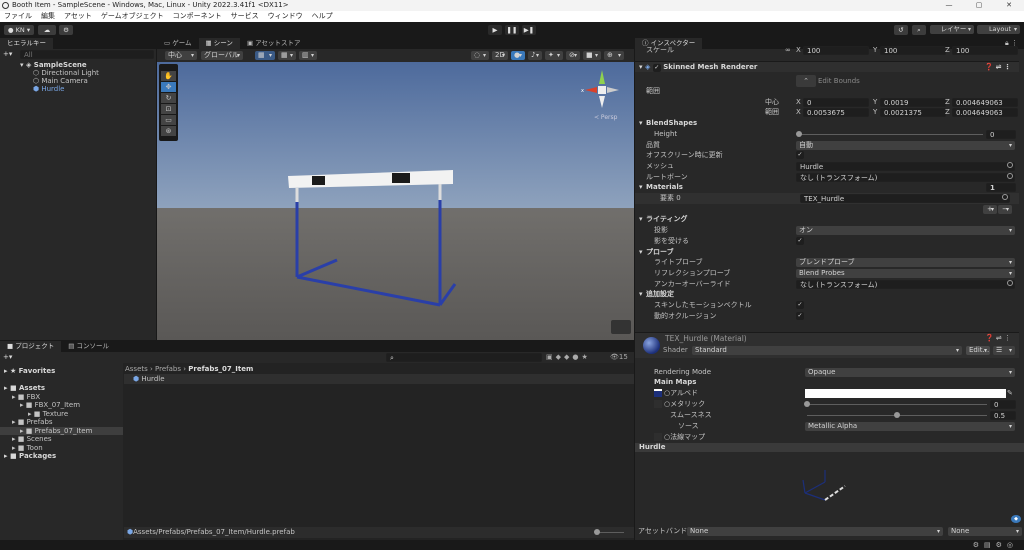  I want to click on tab-scene: ▦ シーン, so click(219, 43).